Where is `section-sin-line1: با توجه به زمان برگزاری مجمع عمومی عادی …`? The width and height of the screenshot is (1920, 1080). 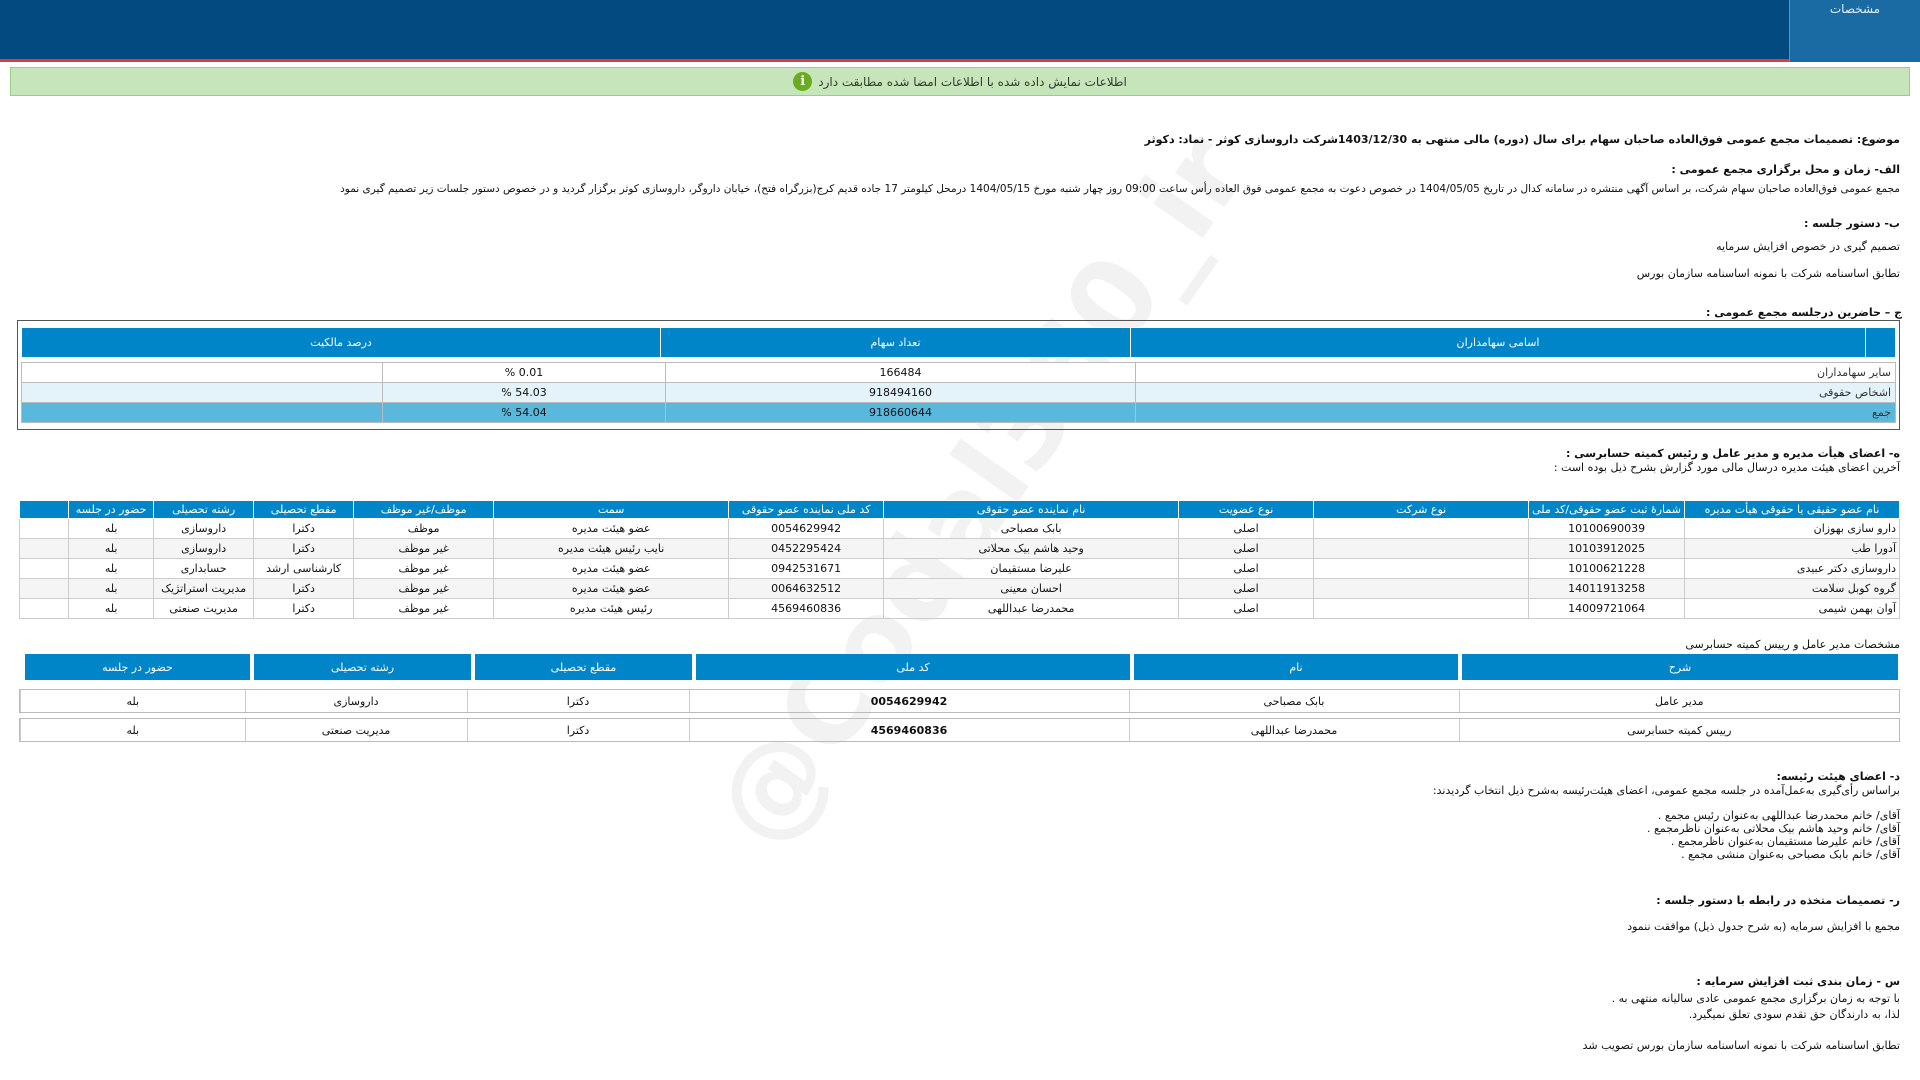 section-sin-line1: با توجه به زمان برگزاری مجمع عمومی عادی … is located at coordinates (1755, 998).